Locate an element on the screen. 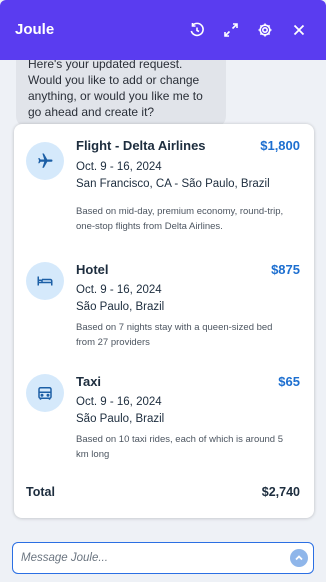  airplane-icon is located at coordinates (45, 161).